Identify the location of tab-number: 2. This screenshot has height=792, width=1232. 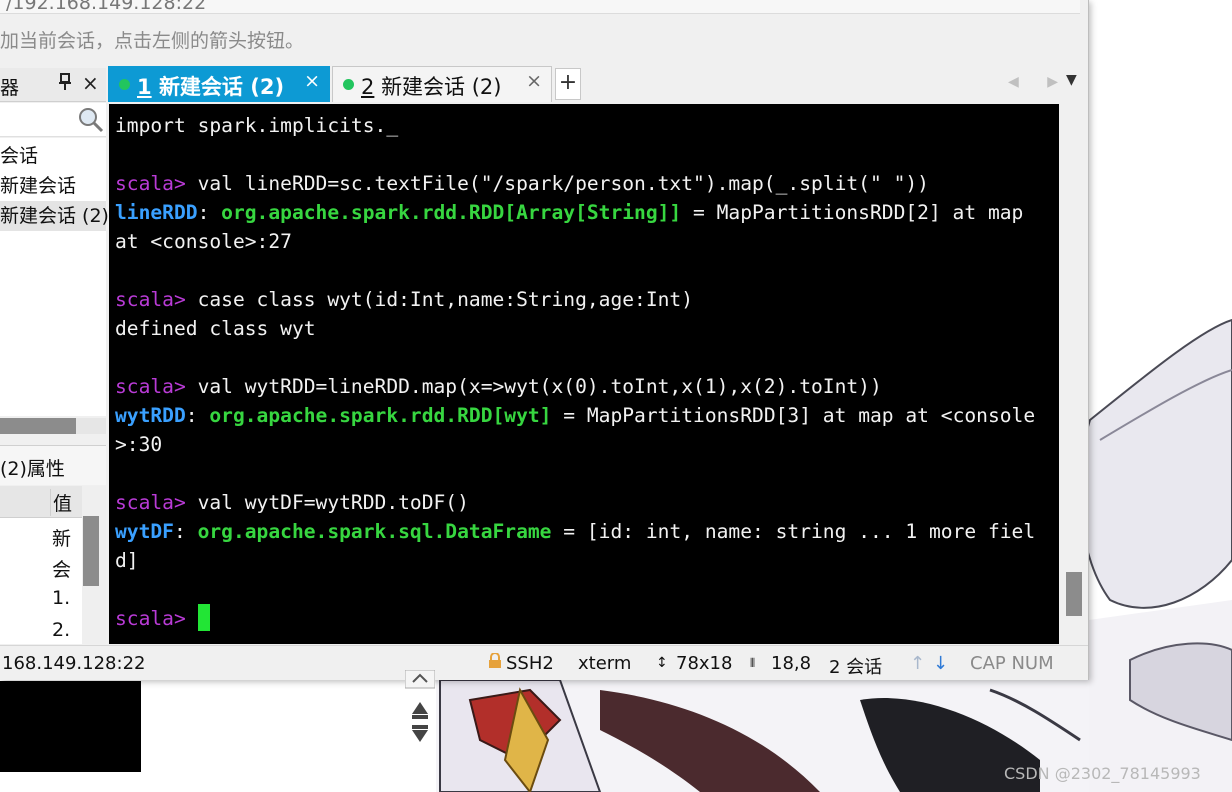
(368, 87).